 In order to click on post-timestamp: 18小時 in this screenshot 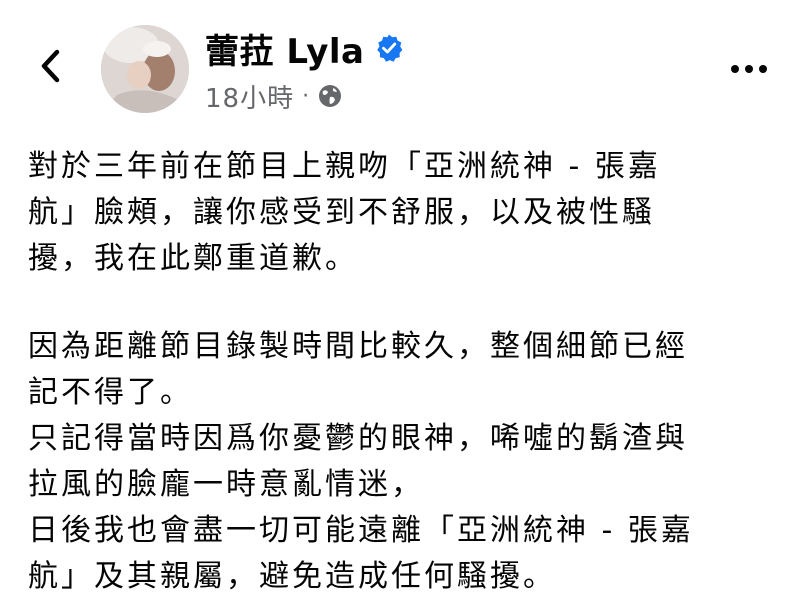, I will do `click(249, 96)`.